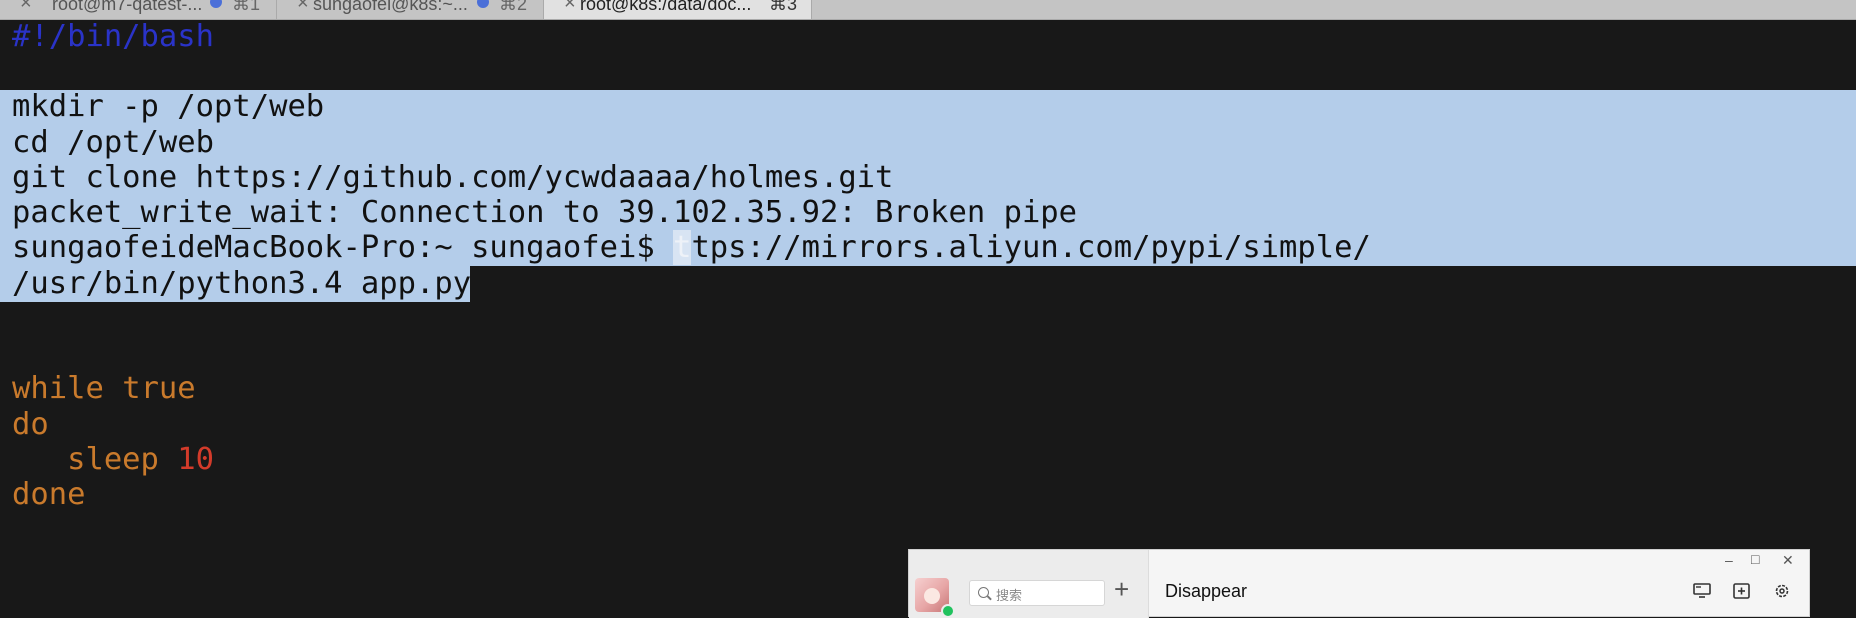  I want to click on search-icon, so click(983, 592).